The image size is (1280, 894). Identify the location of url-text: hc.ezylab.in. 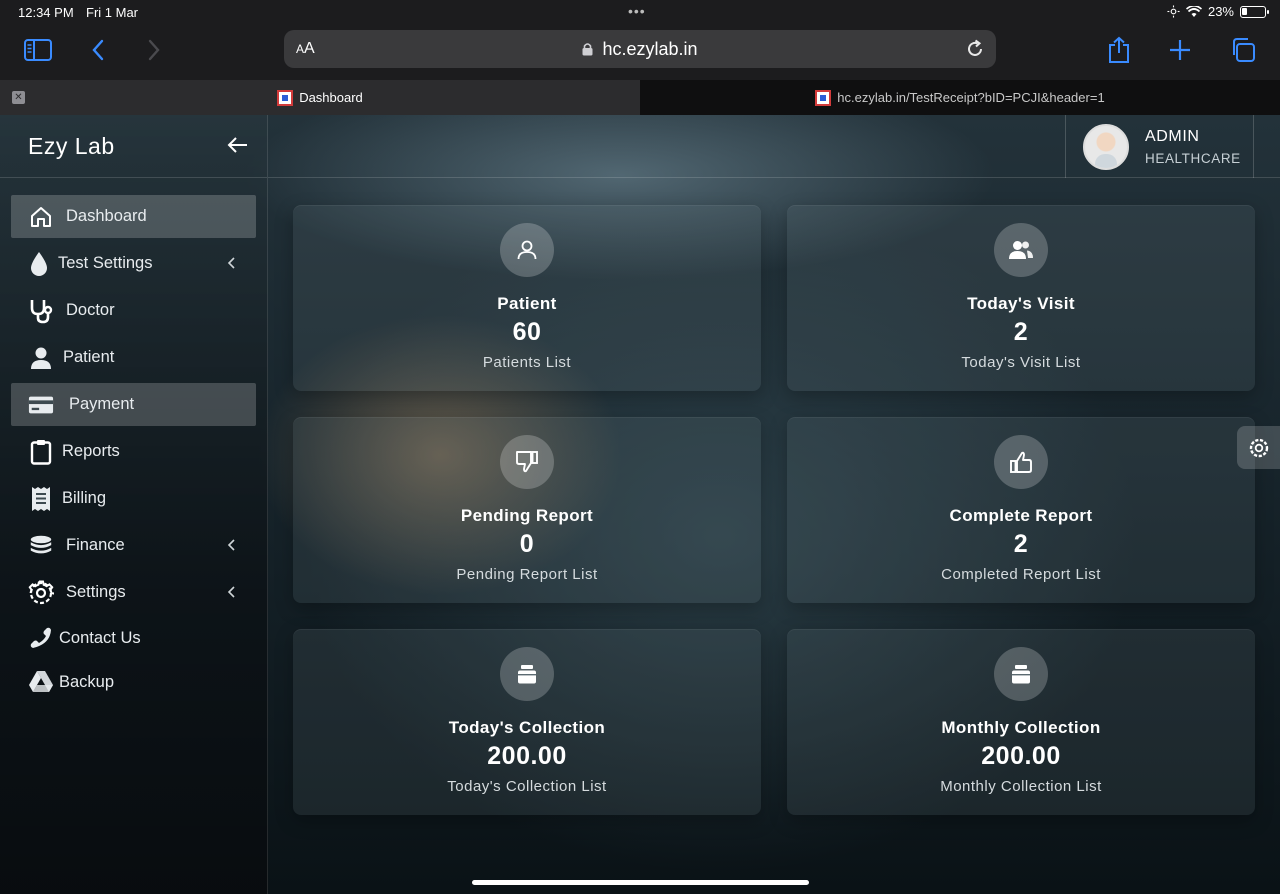
(650, 49).